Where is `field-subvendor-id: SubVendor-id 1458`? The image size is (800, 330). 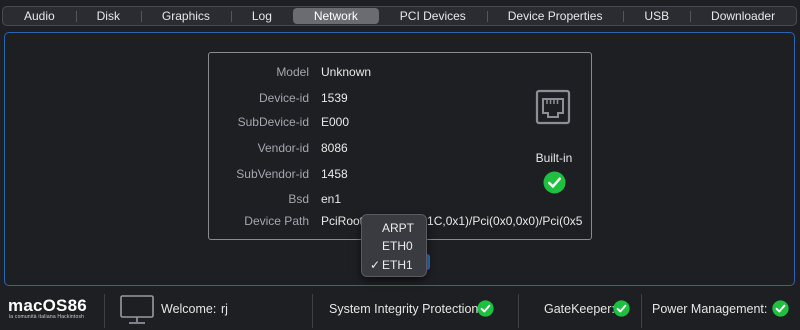 field-subvendor-id: SubVendor-id 1458 is located at coordinates (339, 174).